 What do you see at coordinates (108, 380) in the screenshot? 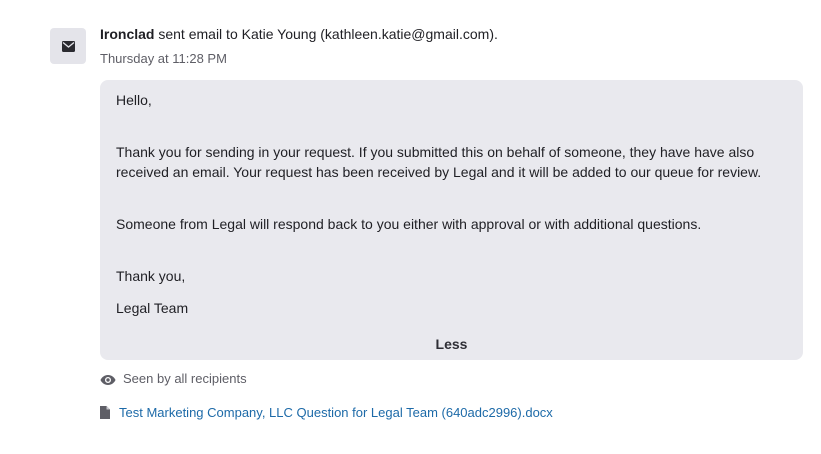
I see `eye-icon` at bounding box center [108, 380].